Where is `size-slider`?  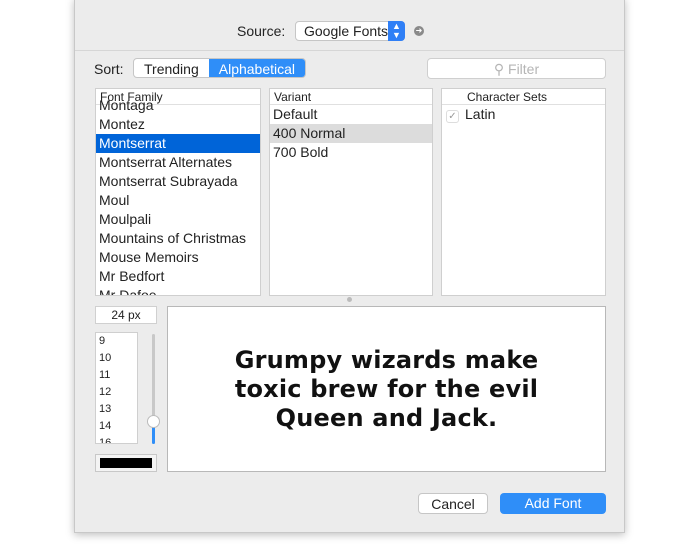
size-slider is located at coordinates (153, 389).